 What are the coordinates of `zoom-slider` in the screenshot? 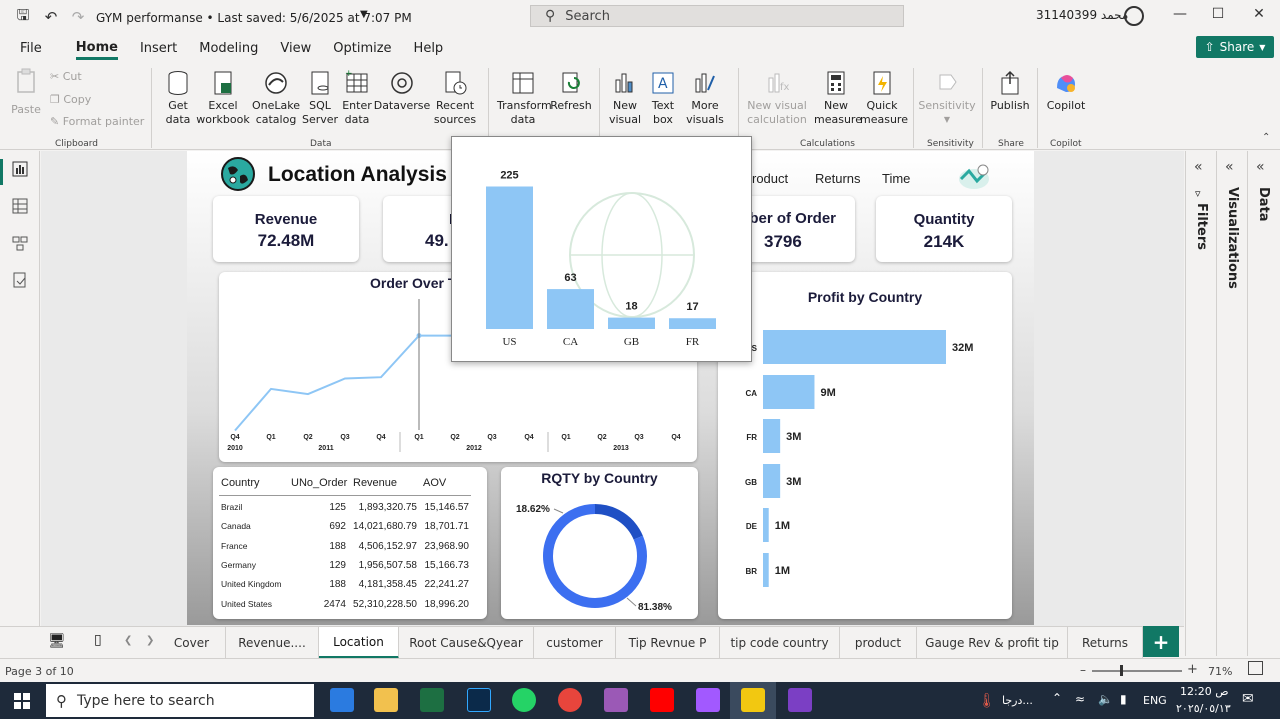 It's located at (1137, 671).